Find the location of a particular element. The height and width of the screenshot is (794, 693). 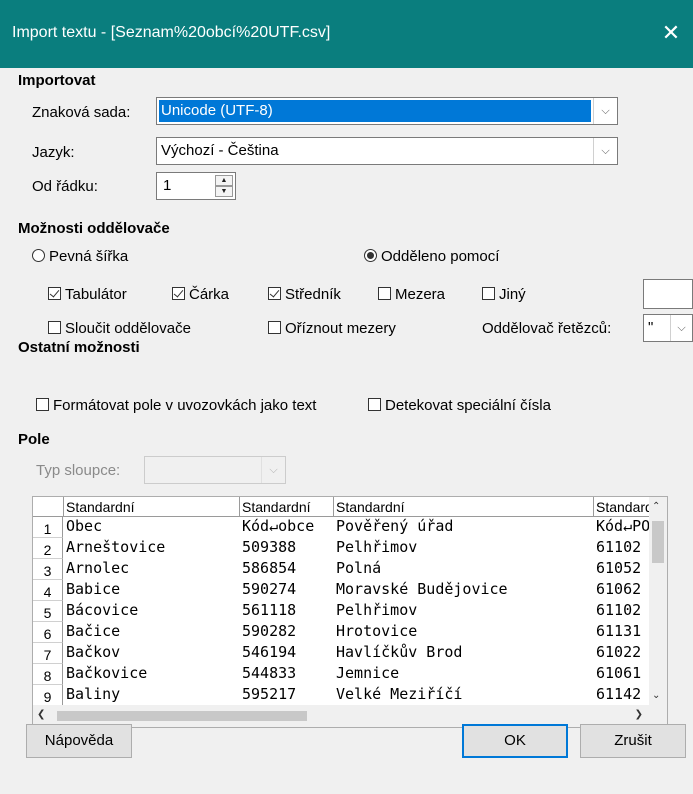

quoted-as-text-checkbox: Formátovat pole v uvozovkách jako text is located at coordinates (176, 405).